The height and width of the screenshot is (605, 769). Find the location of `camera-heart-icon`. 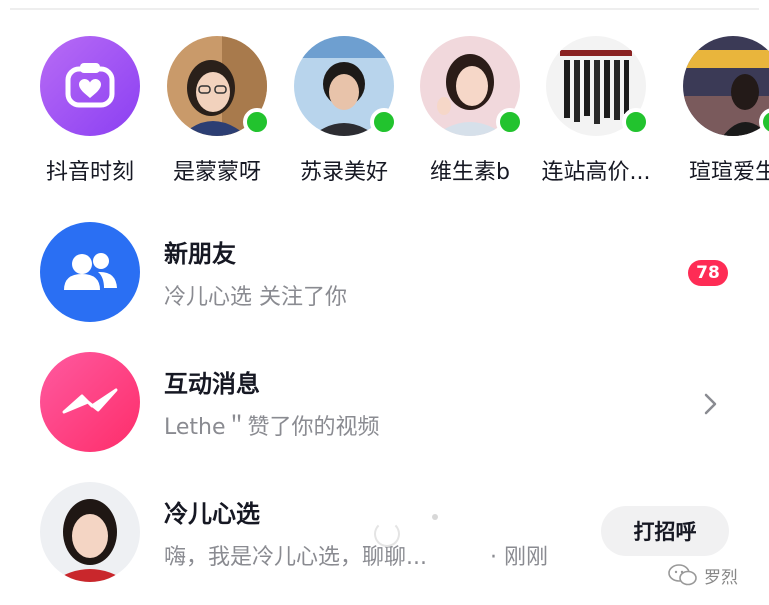

camera-heart-icon is located at coordinates (90, 85).